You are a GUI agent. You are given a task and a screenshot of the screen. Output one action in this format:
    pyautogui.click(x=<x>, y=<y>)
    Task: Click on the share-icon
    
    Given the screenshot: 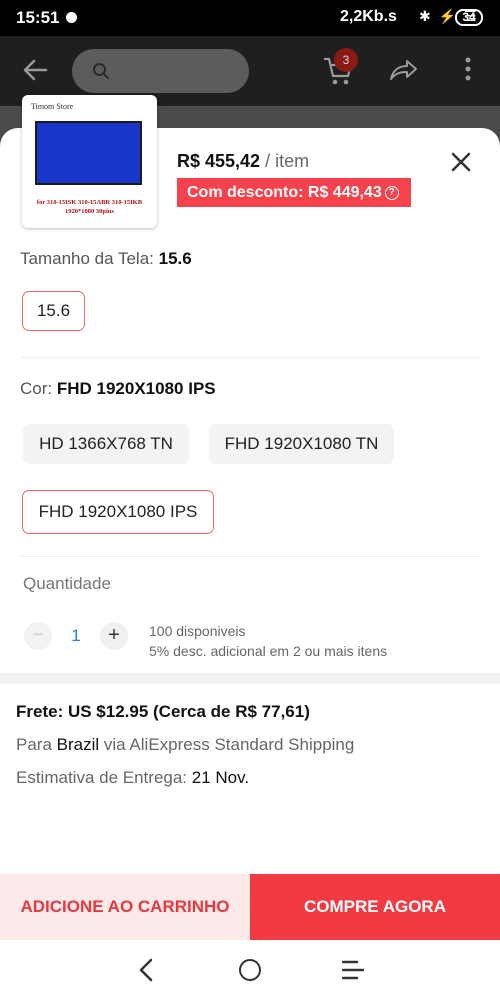 What is the action you would take?
    pyautogui.click(x=403, y=72)
    